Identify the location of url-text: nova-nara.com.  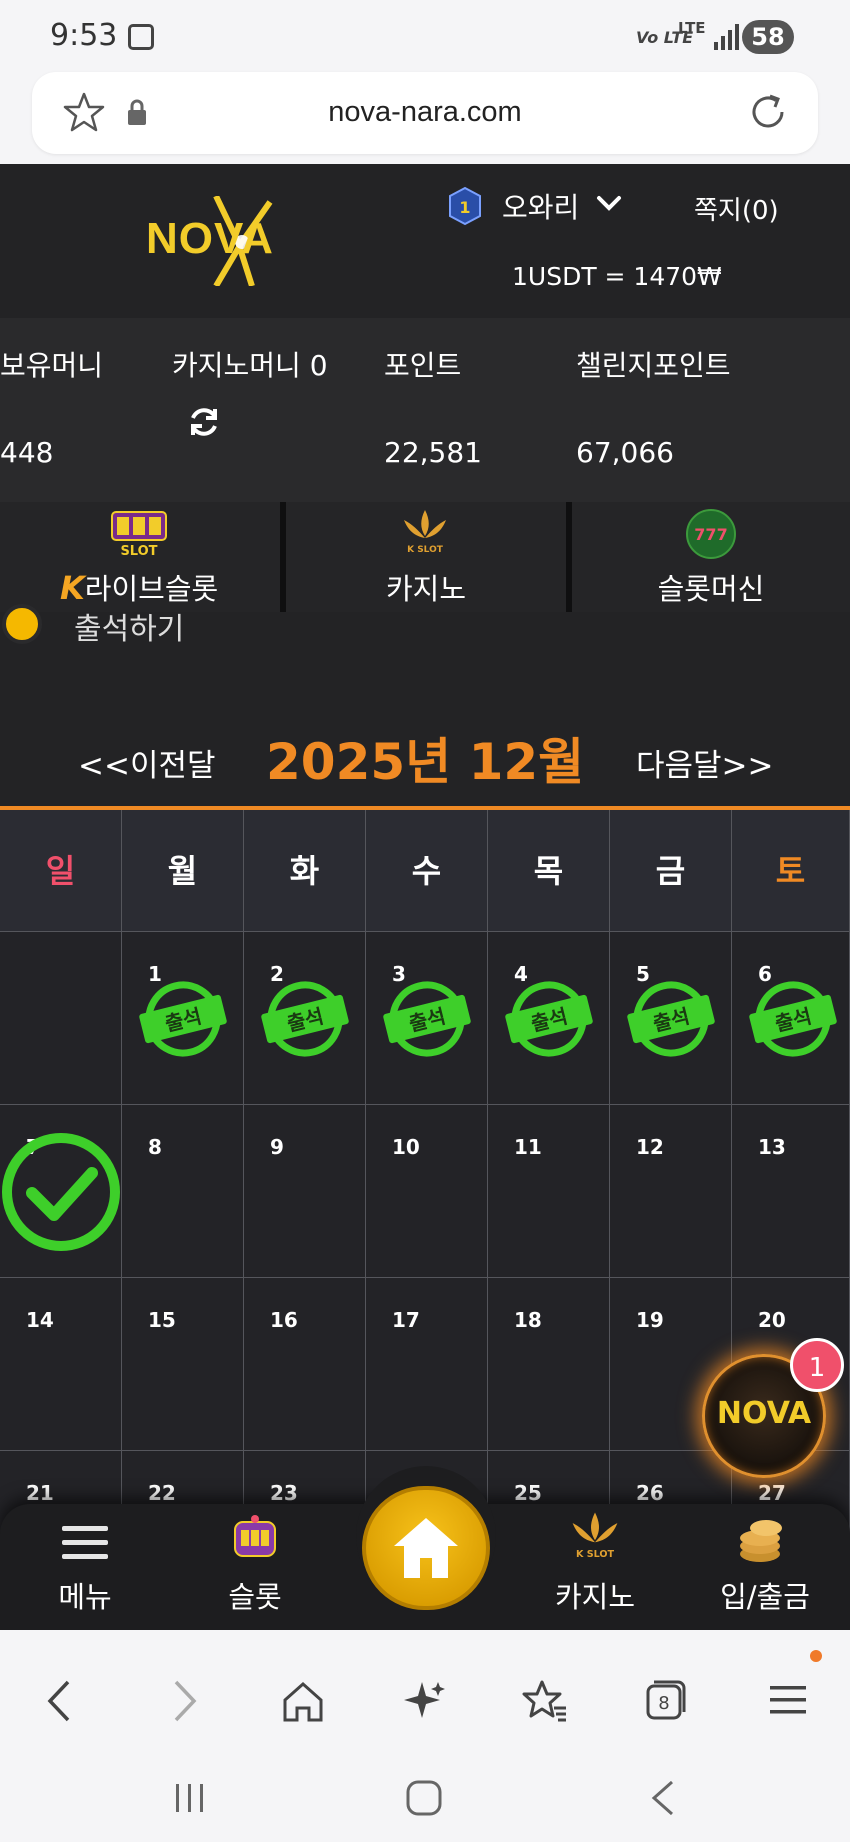
(425, 112).